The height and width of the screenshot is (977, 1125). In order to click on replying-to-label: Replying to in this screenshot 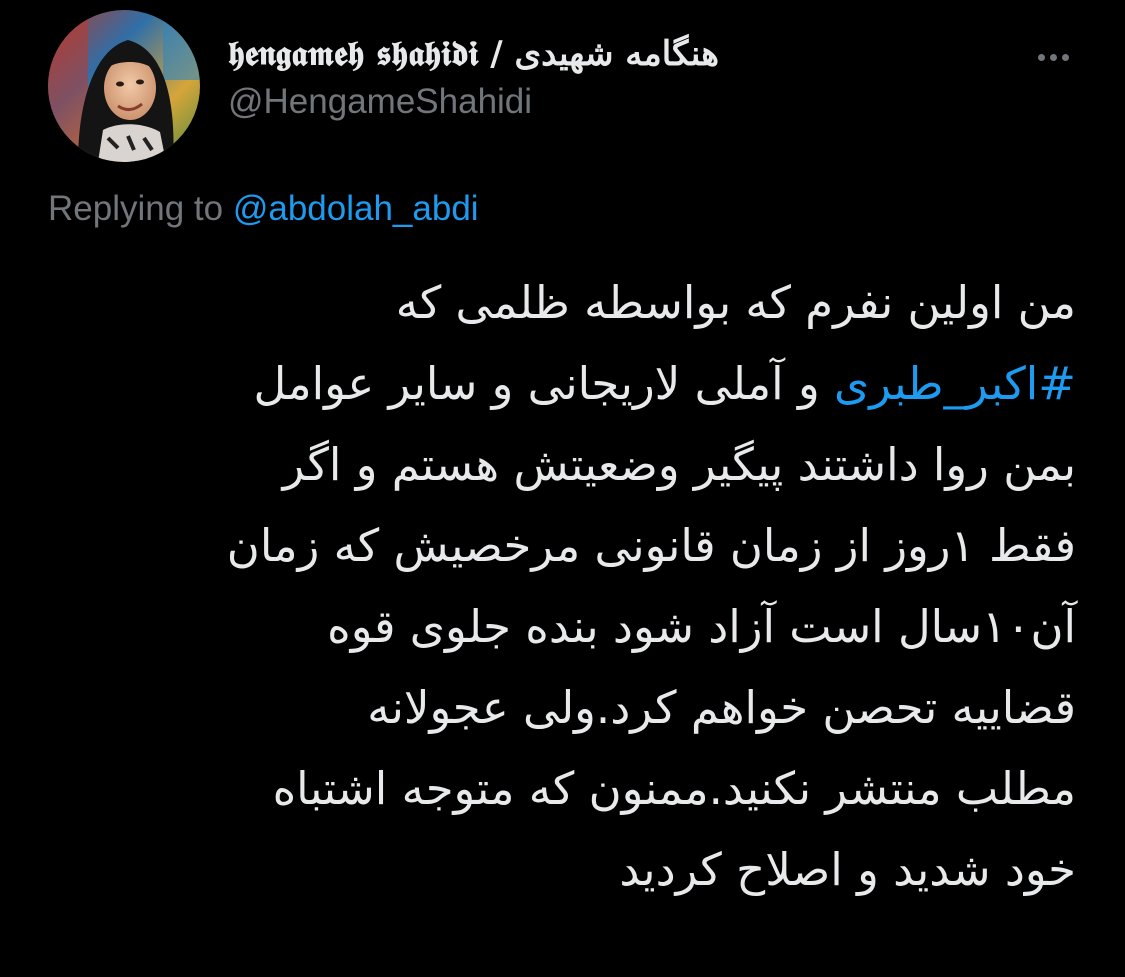, I will do `click(140, 208)`.